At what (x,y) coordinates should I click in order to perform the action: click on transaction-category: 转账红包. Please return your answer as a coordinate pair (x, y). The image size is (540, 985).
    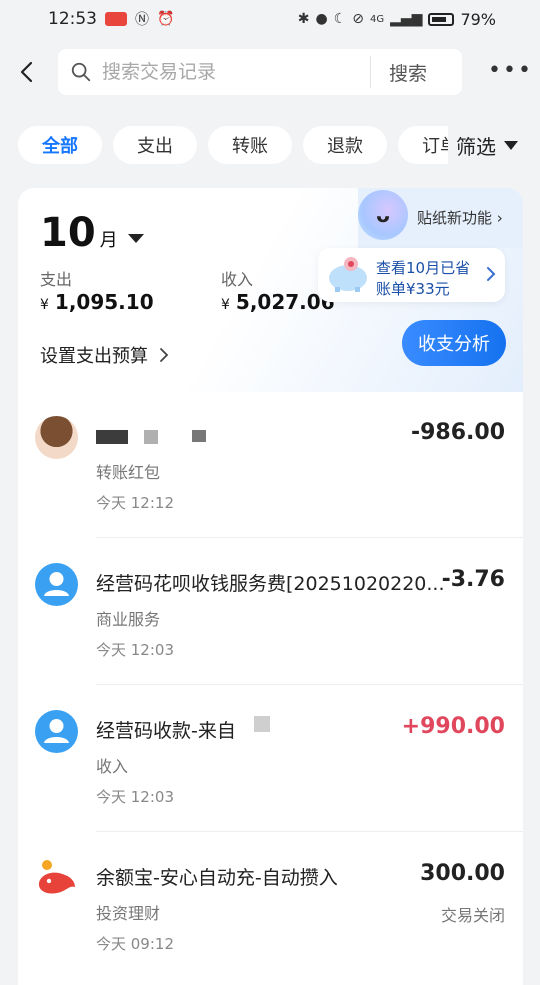
    Looking at the image, I should click on (128, 472).